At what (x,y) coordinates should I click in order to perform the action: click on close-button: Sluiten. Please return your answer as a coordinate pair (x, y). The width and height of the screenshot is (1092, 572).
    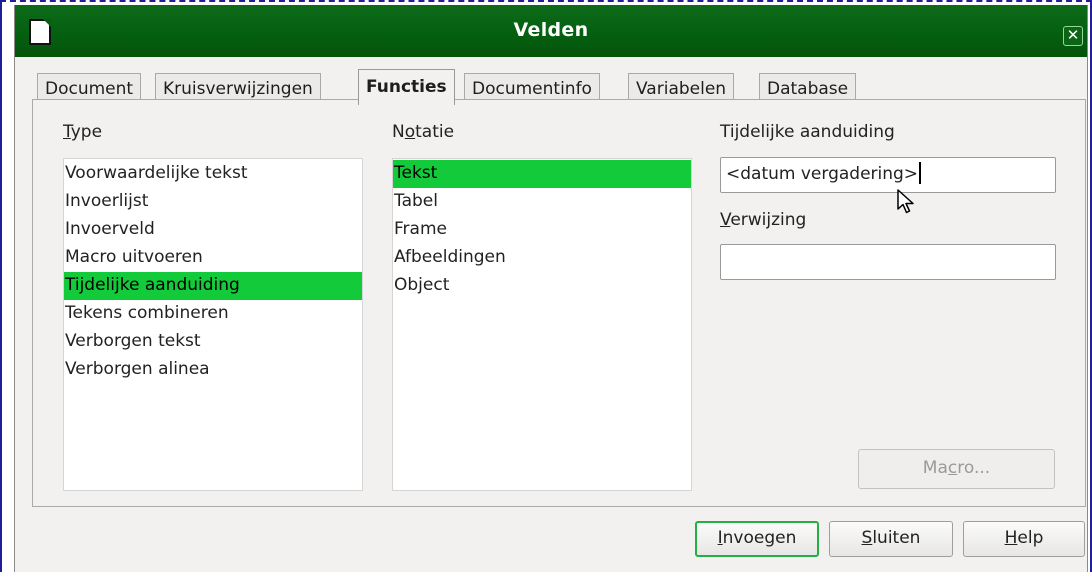
    Looking at the image, I should click on (891, 539).